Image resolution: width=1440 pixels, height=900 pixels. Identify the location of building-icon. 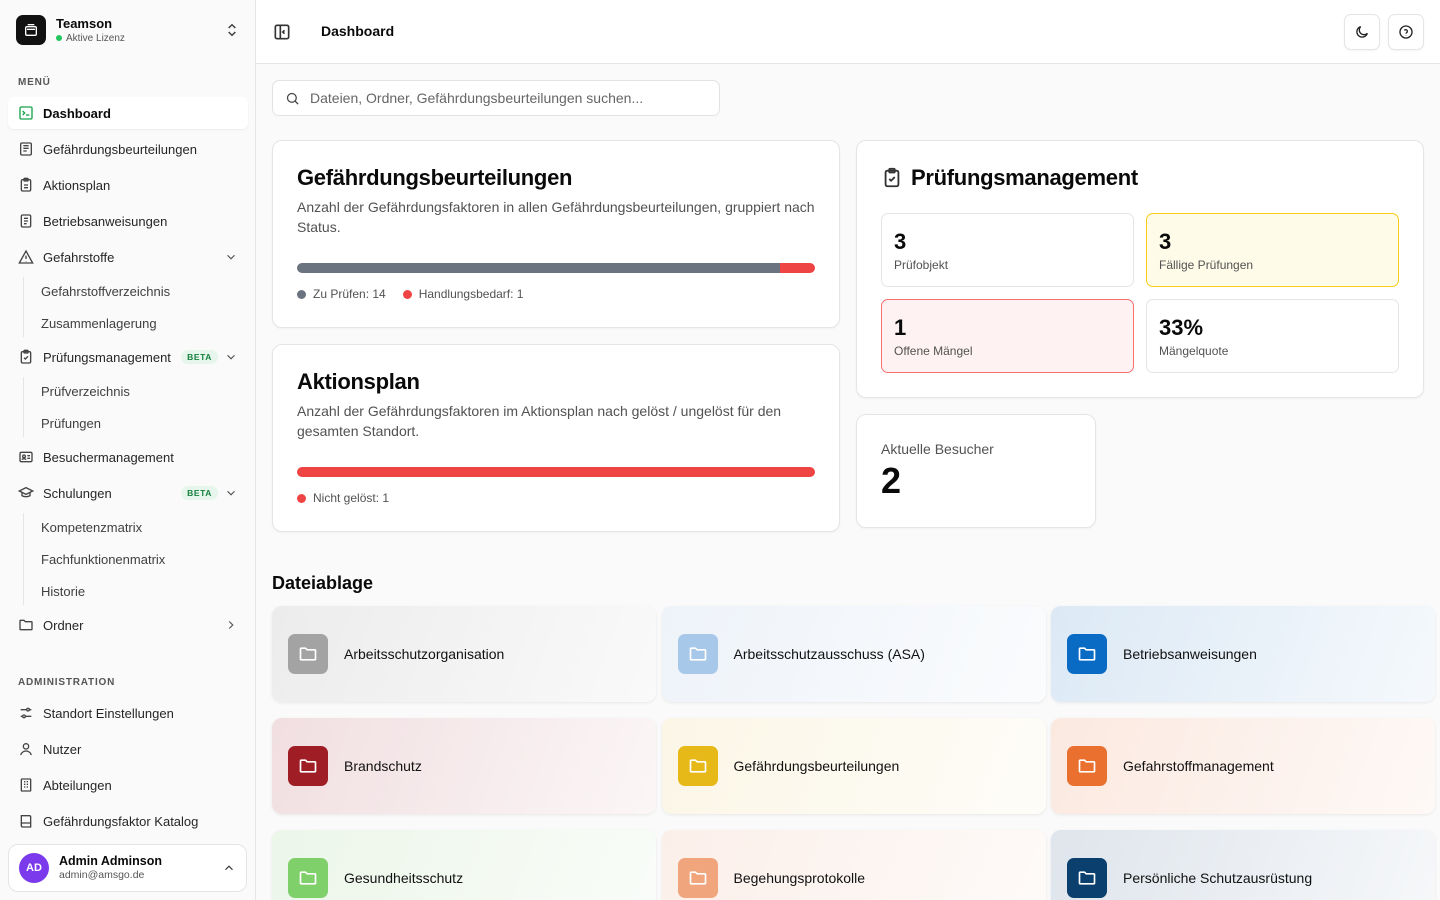
(26, 785).